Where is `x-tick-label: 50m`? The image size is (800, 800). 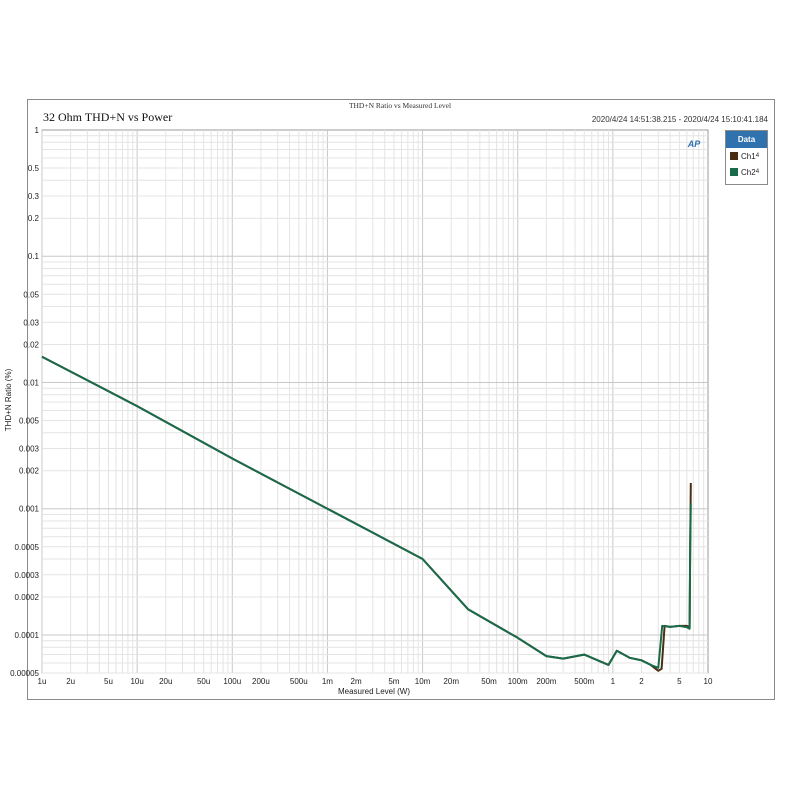
x-tick-label: 50m is located at coordinates (489, 681).